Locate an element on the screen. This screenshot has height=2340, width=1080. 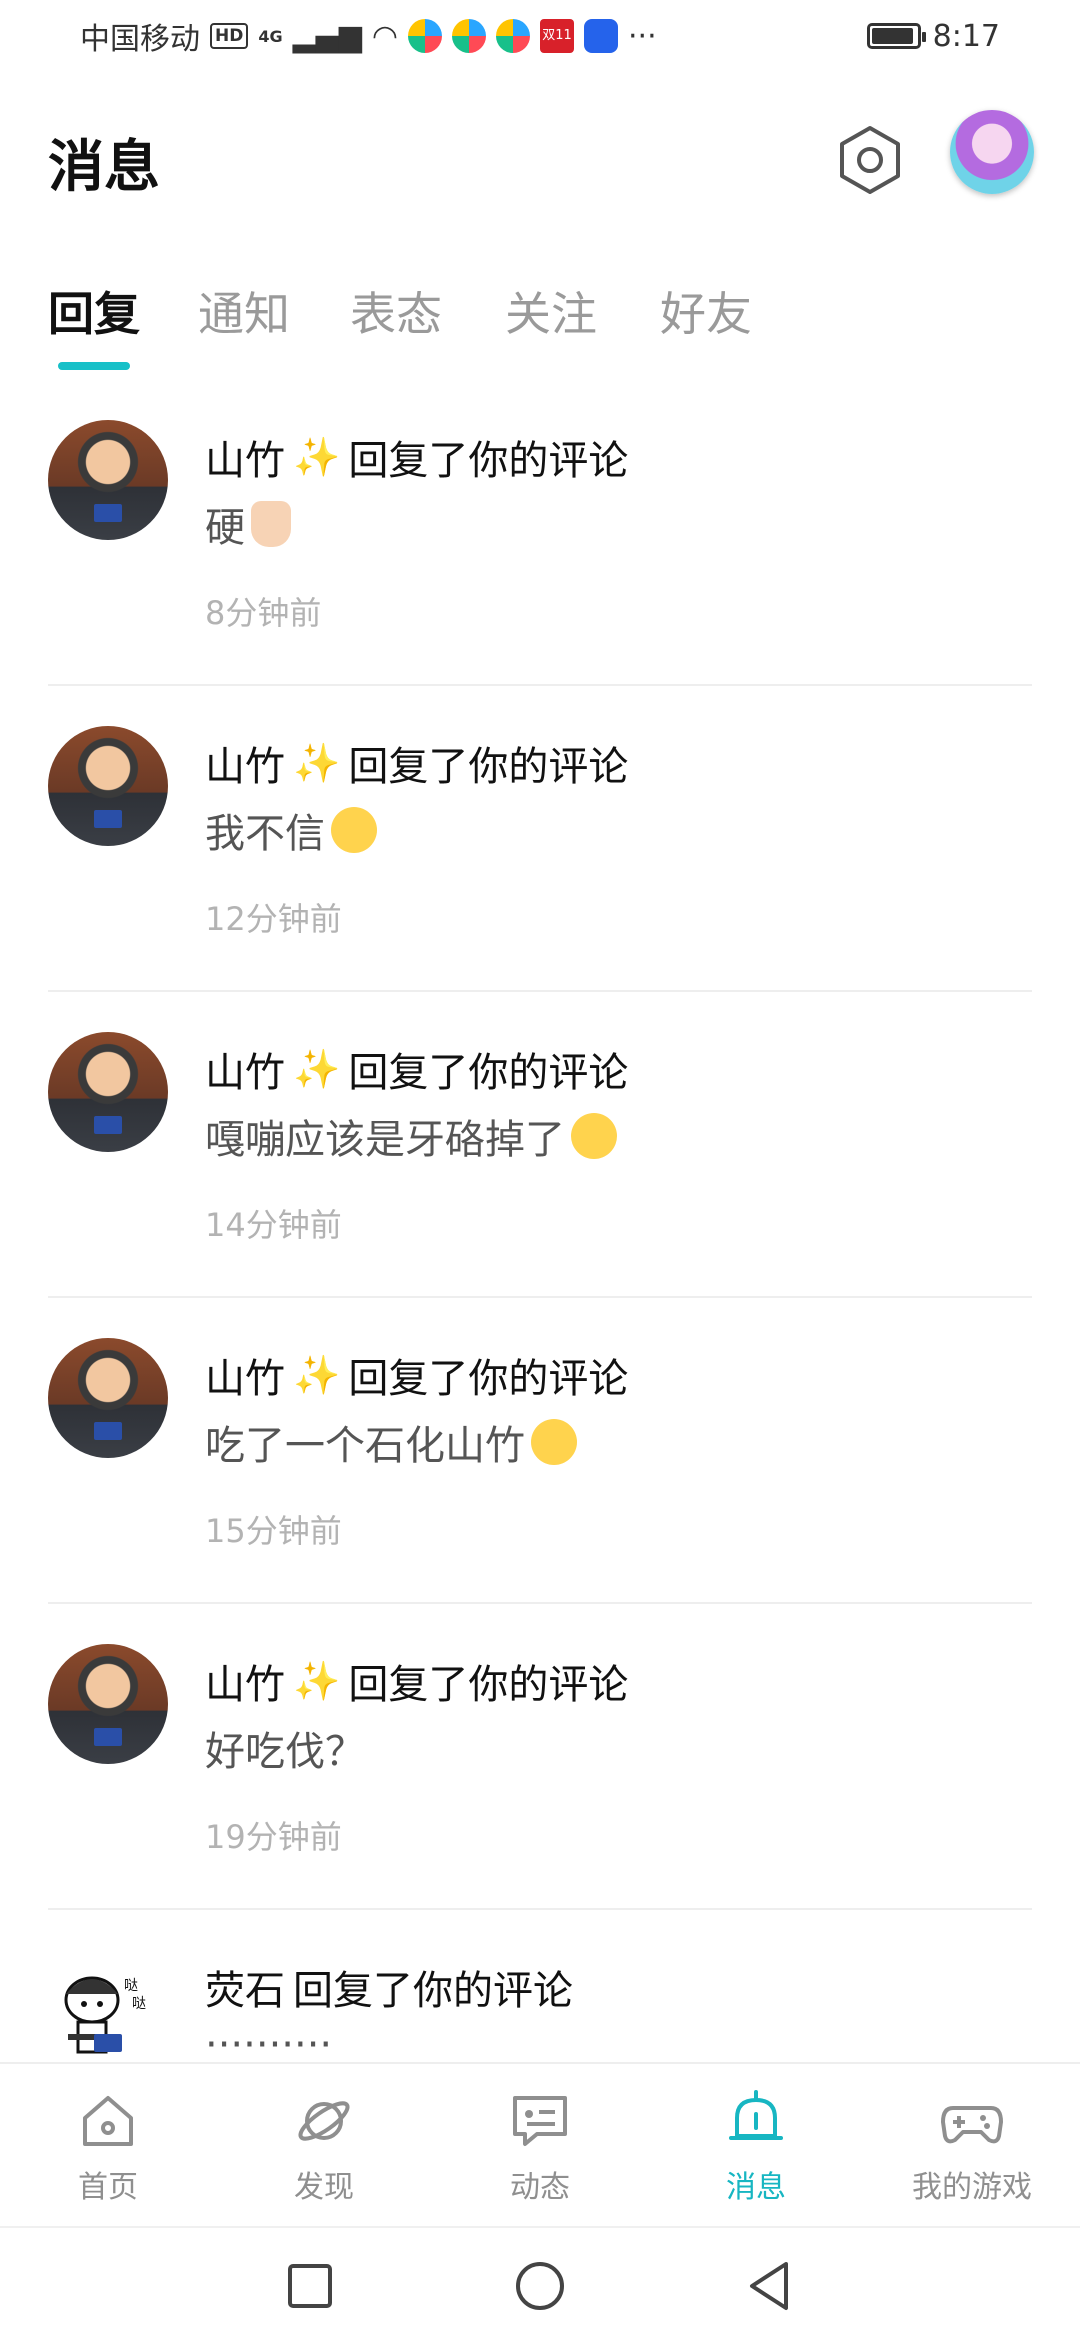
settings-hexagon-icon is located at coordinates (870, 160).